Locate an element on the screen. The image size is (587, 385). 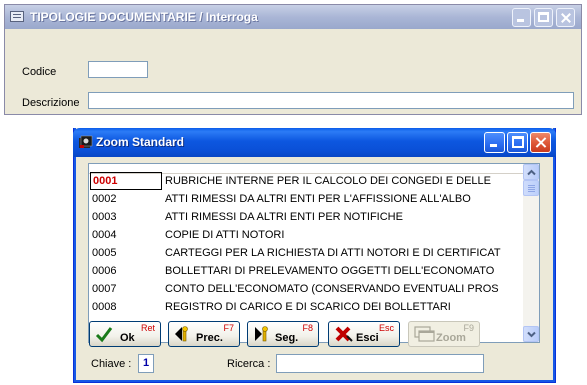
seg-label: Seg. is located at coordinates (287, 338).